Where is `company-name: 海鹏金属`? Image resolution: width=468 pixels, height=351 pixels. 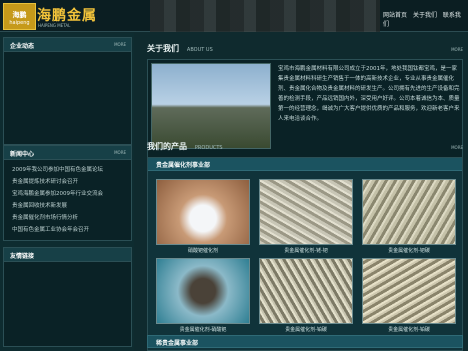 company-name: 海鹏金属 is located at coordinates (67, 16).